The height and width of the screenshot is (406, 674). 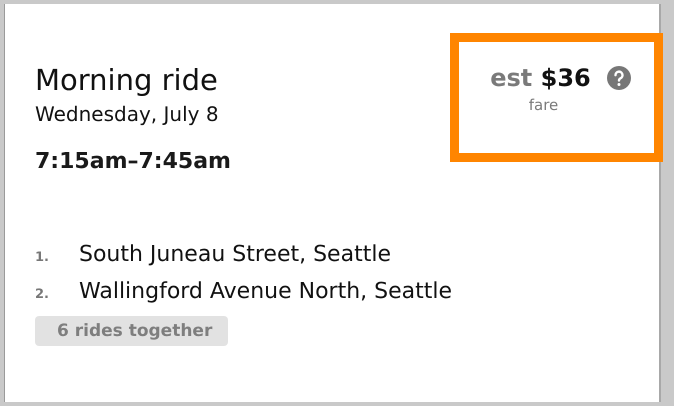 What do you see at coordinates (131, 331) in the screenshot?
I see `rides-tag: 6 rides together` at bounding box center [131, 331].